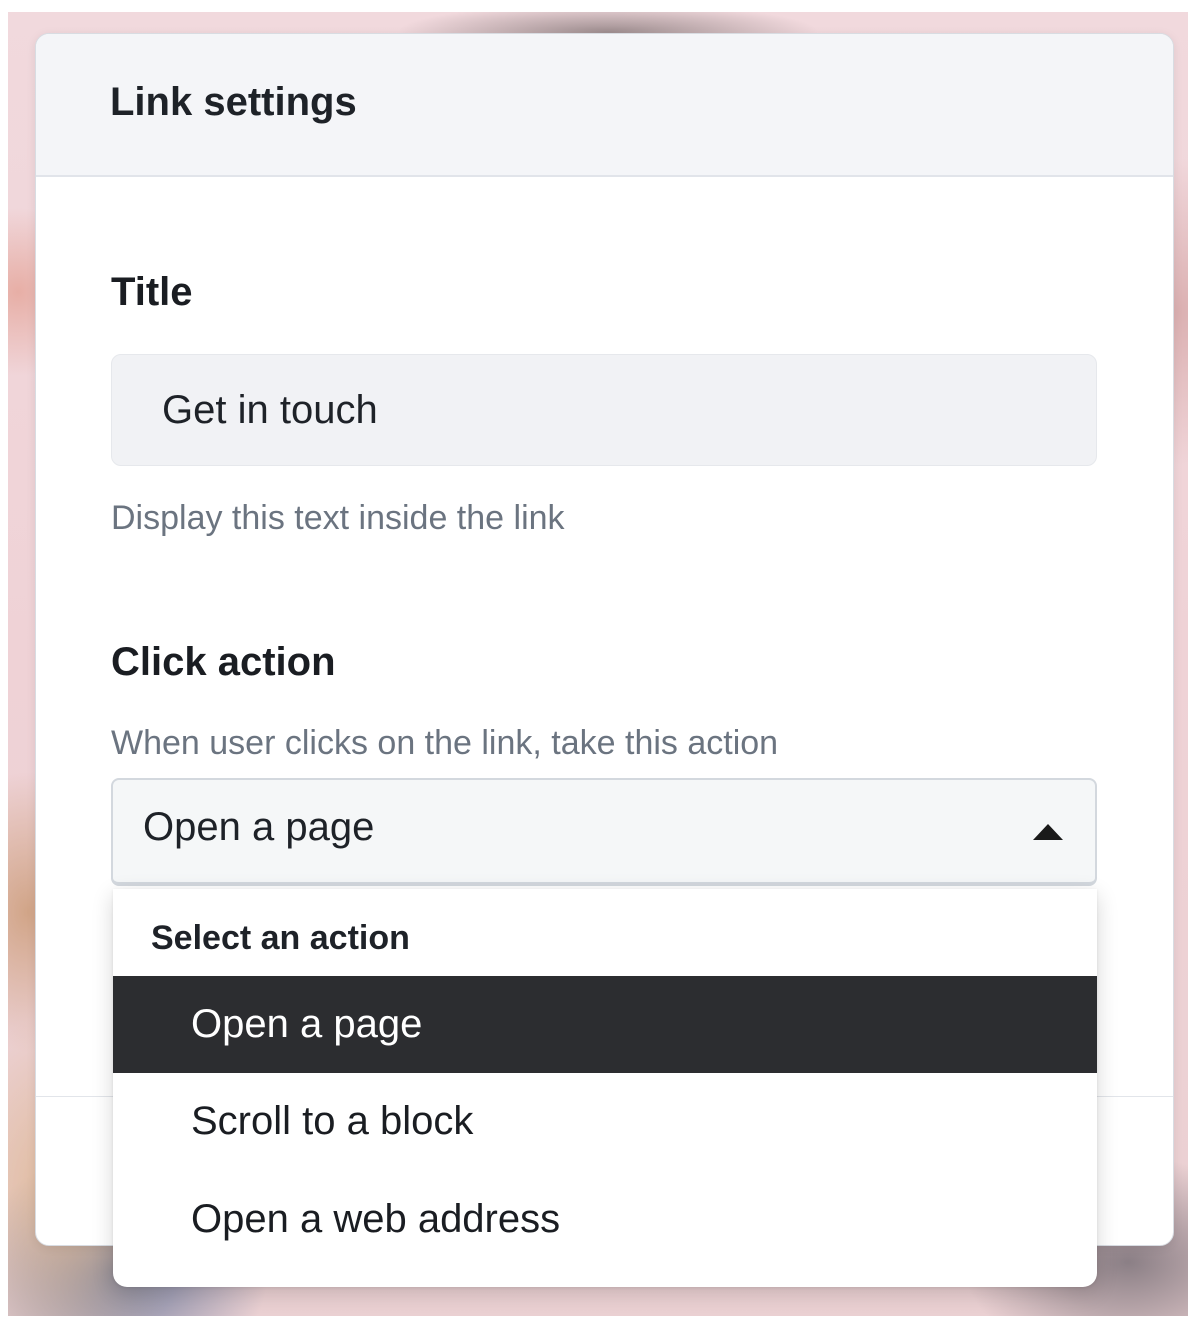  What do you see at coordinates (223, 662) in the screenshot?
I see `click-action-label: Click action` at bounding box center [223, 662].